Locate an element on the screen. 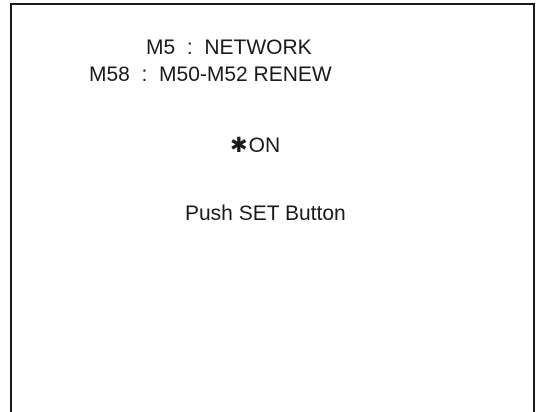 The height and width of the screenshot is (412, 554). menu-item-renew: M58 : M50-M52 RENEW is located at coordinates (210, 74).